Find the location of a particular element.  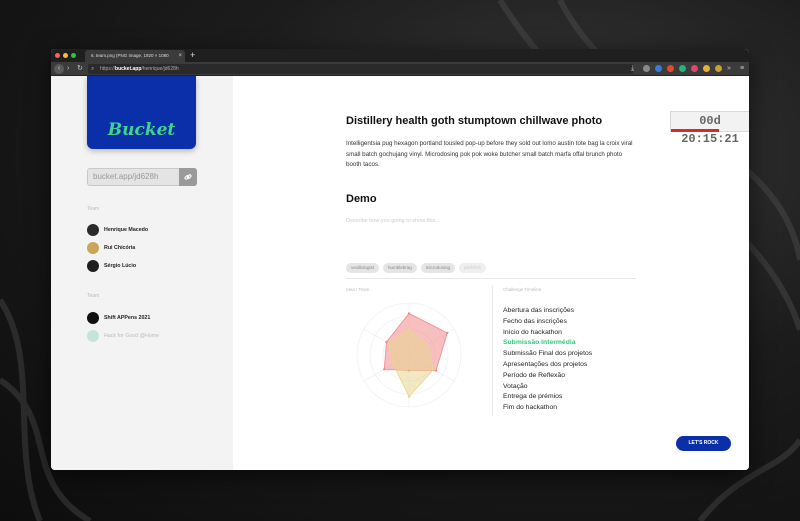

timeline-item: Votação is located at coordinates (515, 386).